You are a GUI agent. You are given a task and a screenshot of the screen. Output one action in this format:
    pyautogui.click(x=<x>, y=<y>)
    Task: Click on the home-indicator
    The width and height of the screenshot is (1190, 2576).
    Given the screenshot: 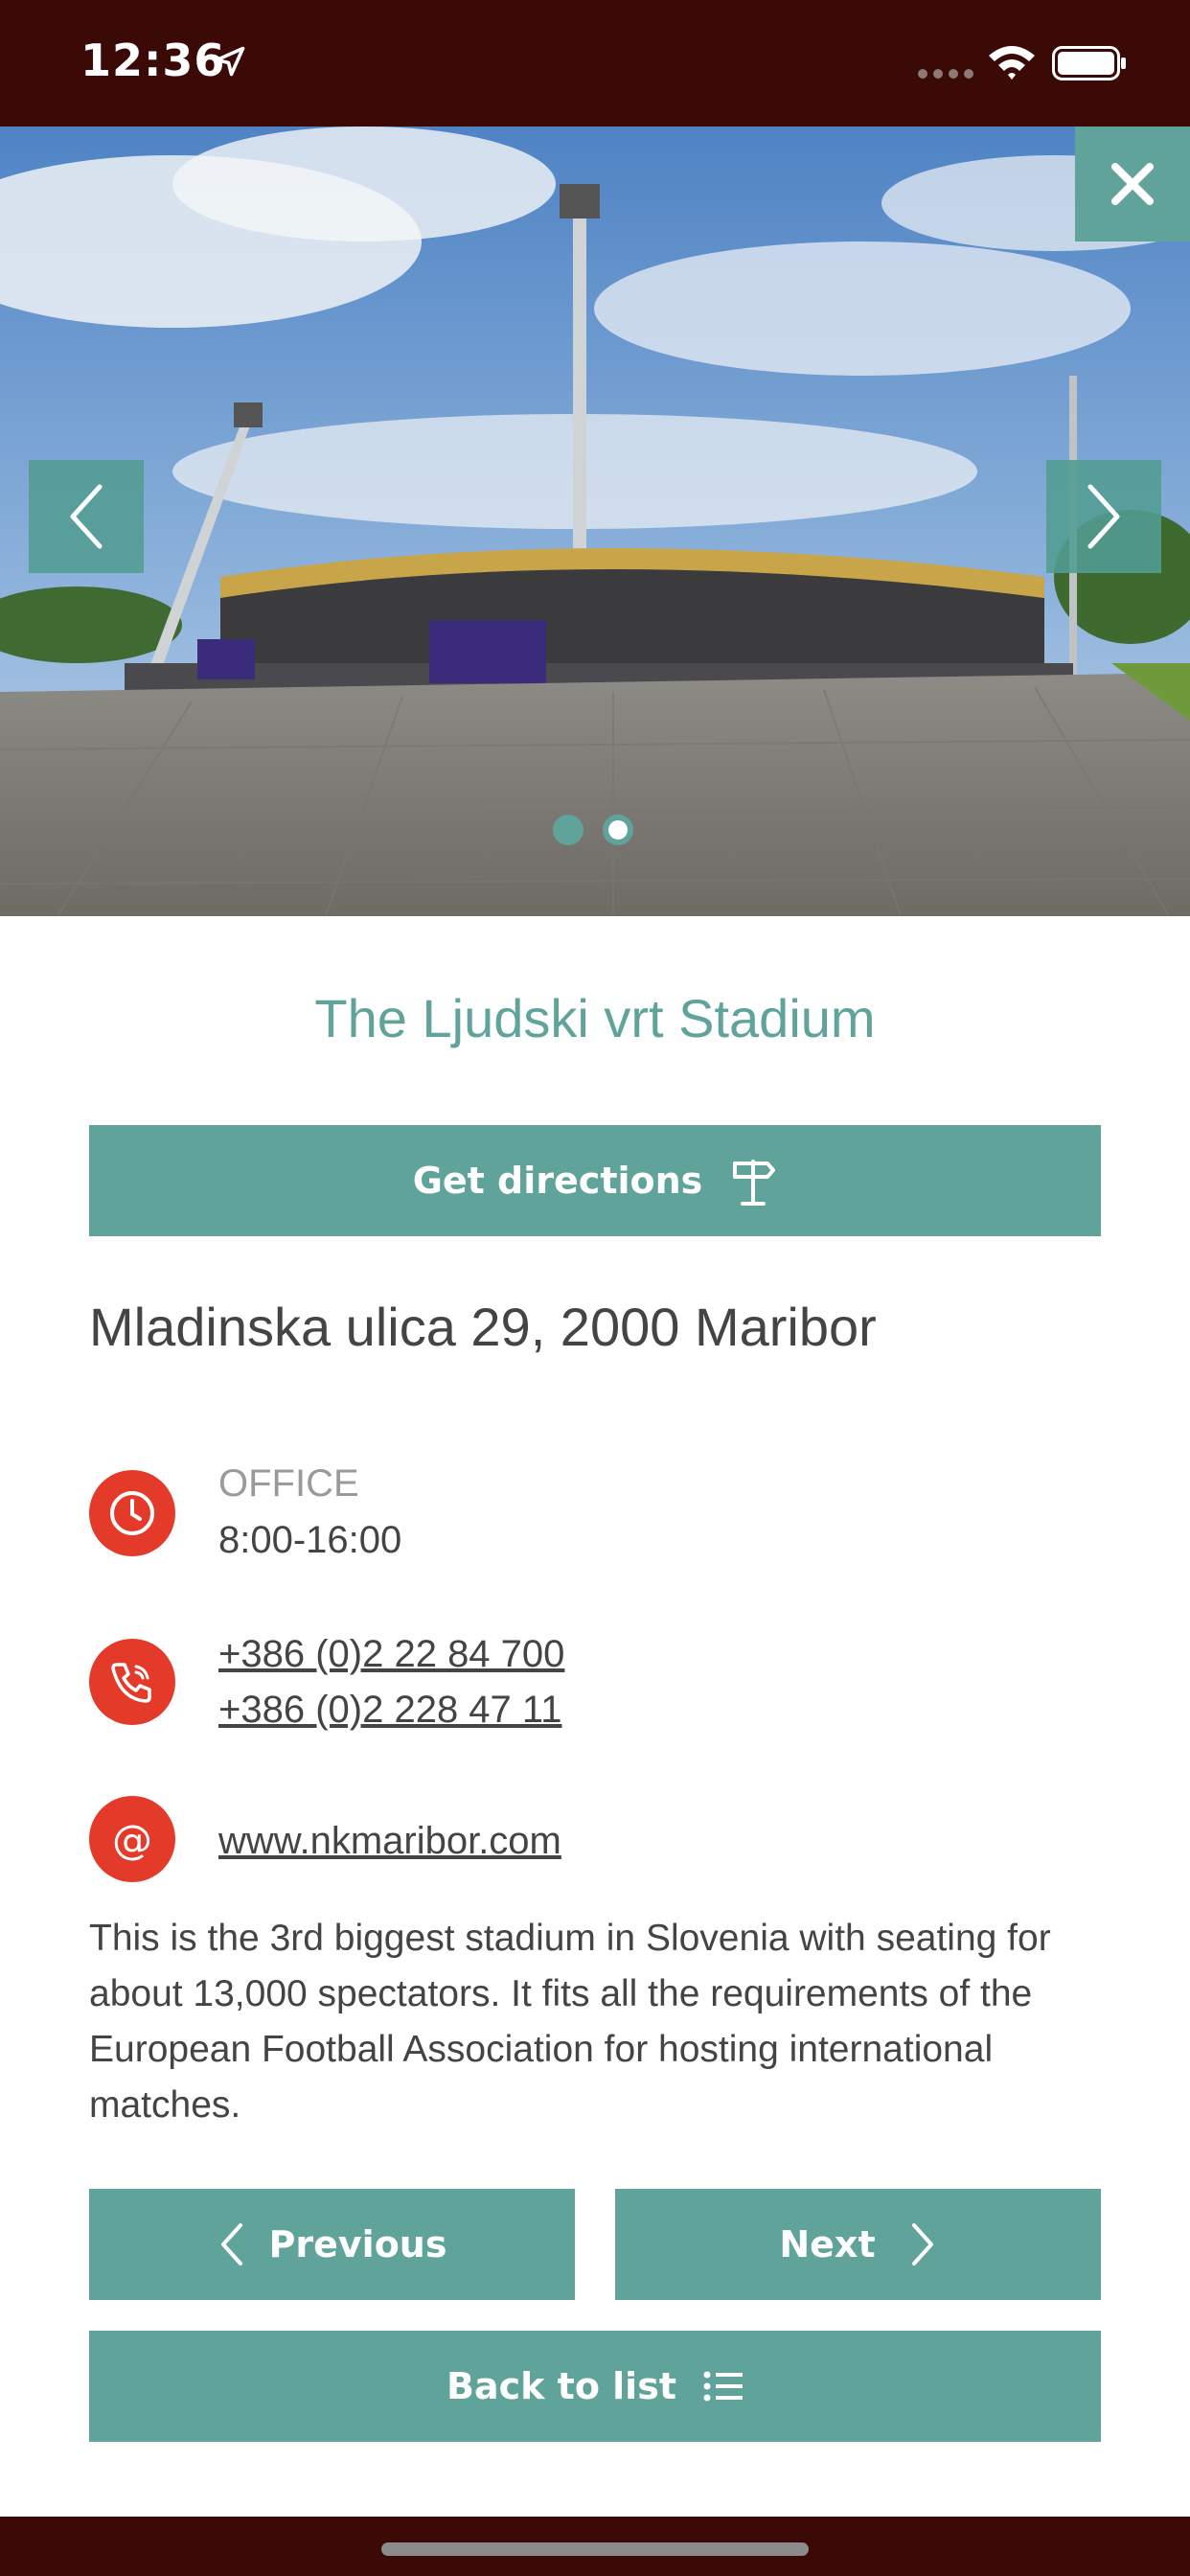 What is the action you would take?
    pyautogui.click(x=595, y=2549)
    